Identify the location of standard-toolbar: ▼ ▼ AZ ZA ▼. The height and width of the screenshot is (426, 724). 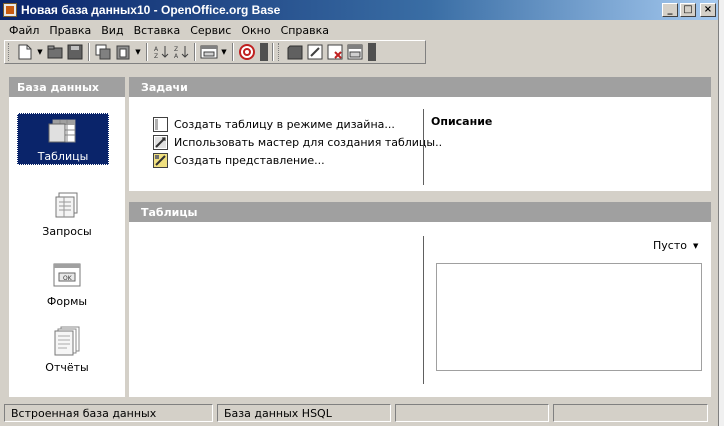
(215, 52).